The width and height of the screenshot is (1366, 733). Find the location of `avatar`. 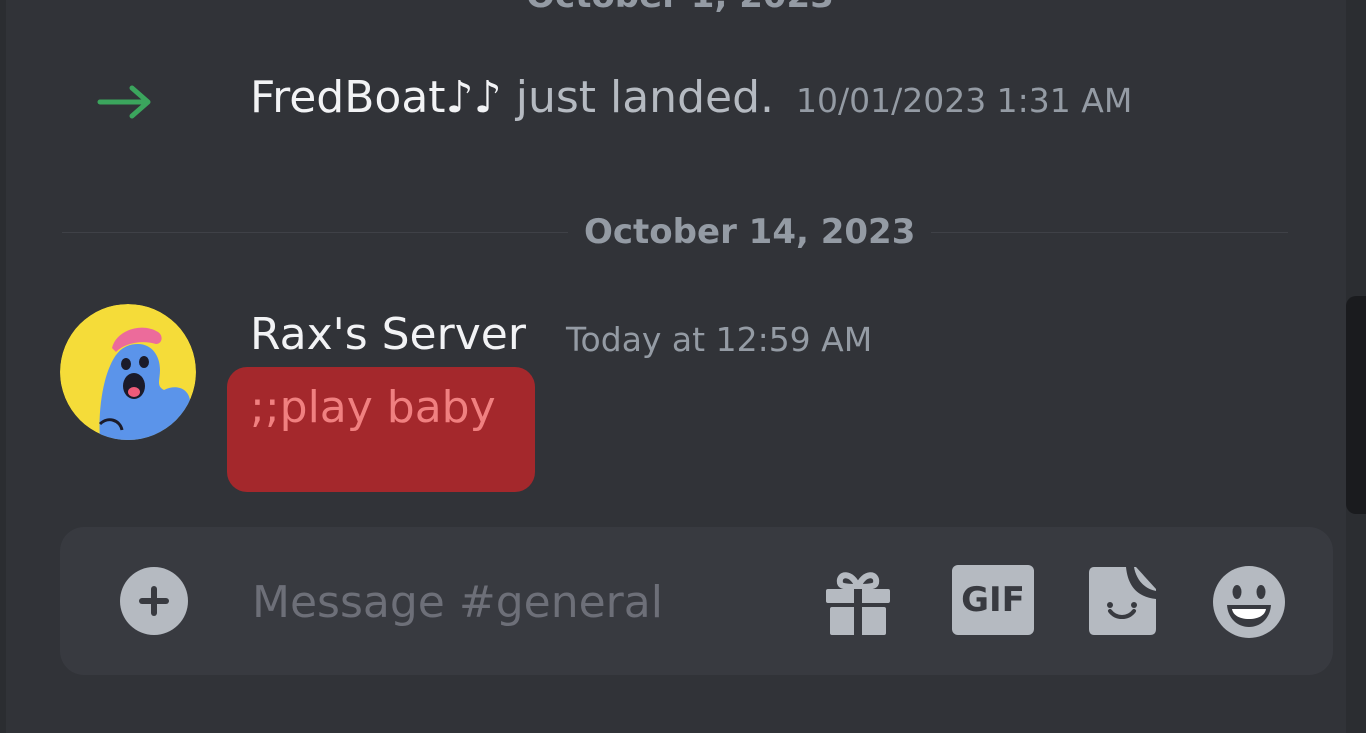

avatar is located at coordinates (128, 372).